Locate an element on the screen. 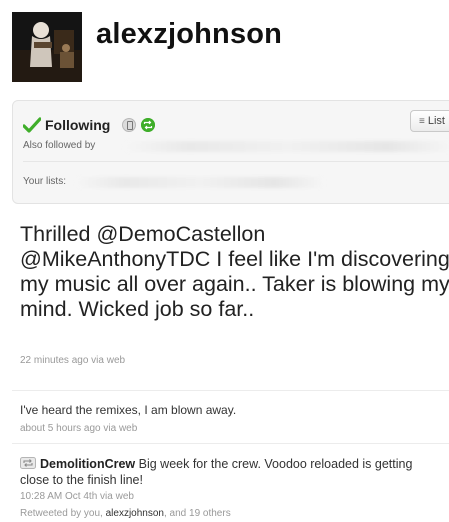 The width and height of the screenshot is (449, 522). tweet-text: I've heard the remixes, I am blown away. is located at coordinates (128, 410).